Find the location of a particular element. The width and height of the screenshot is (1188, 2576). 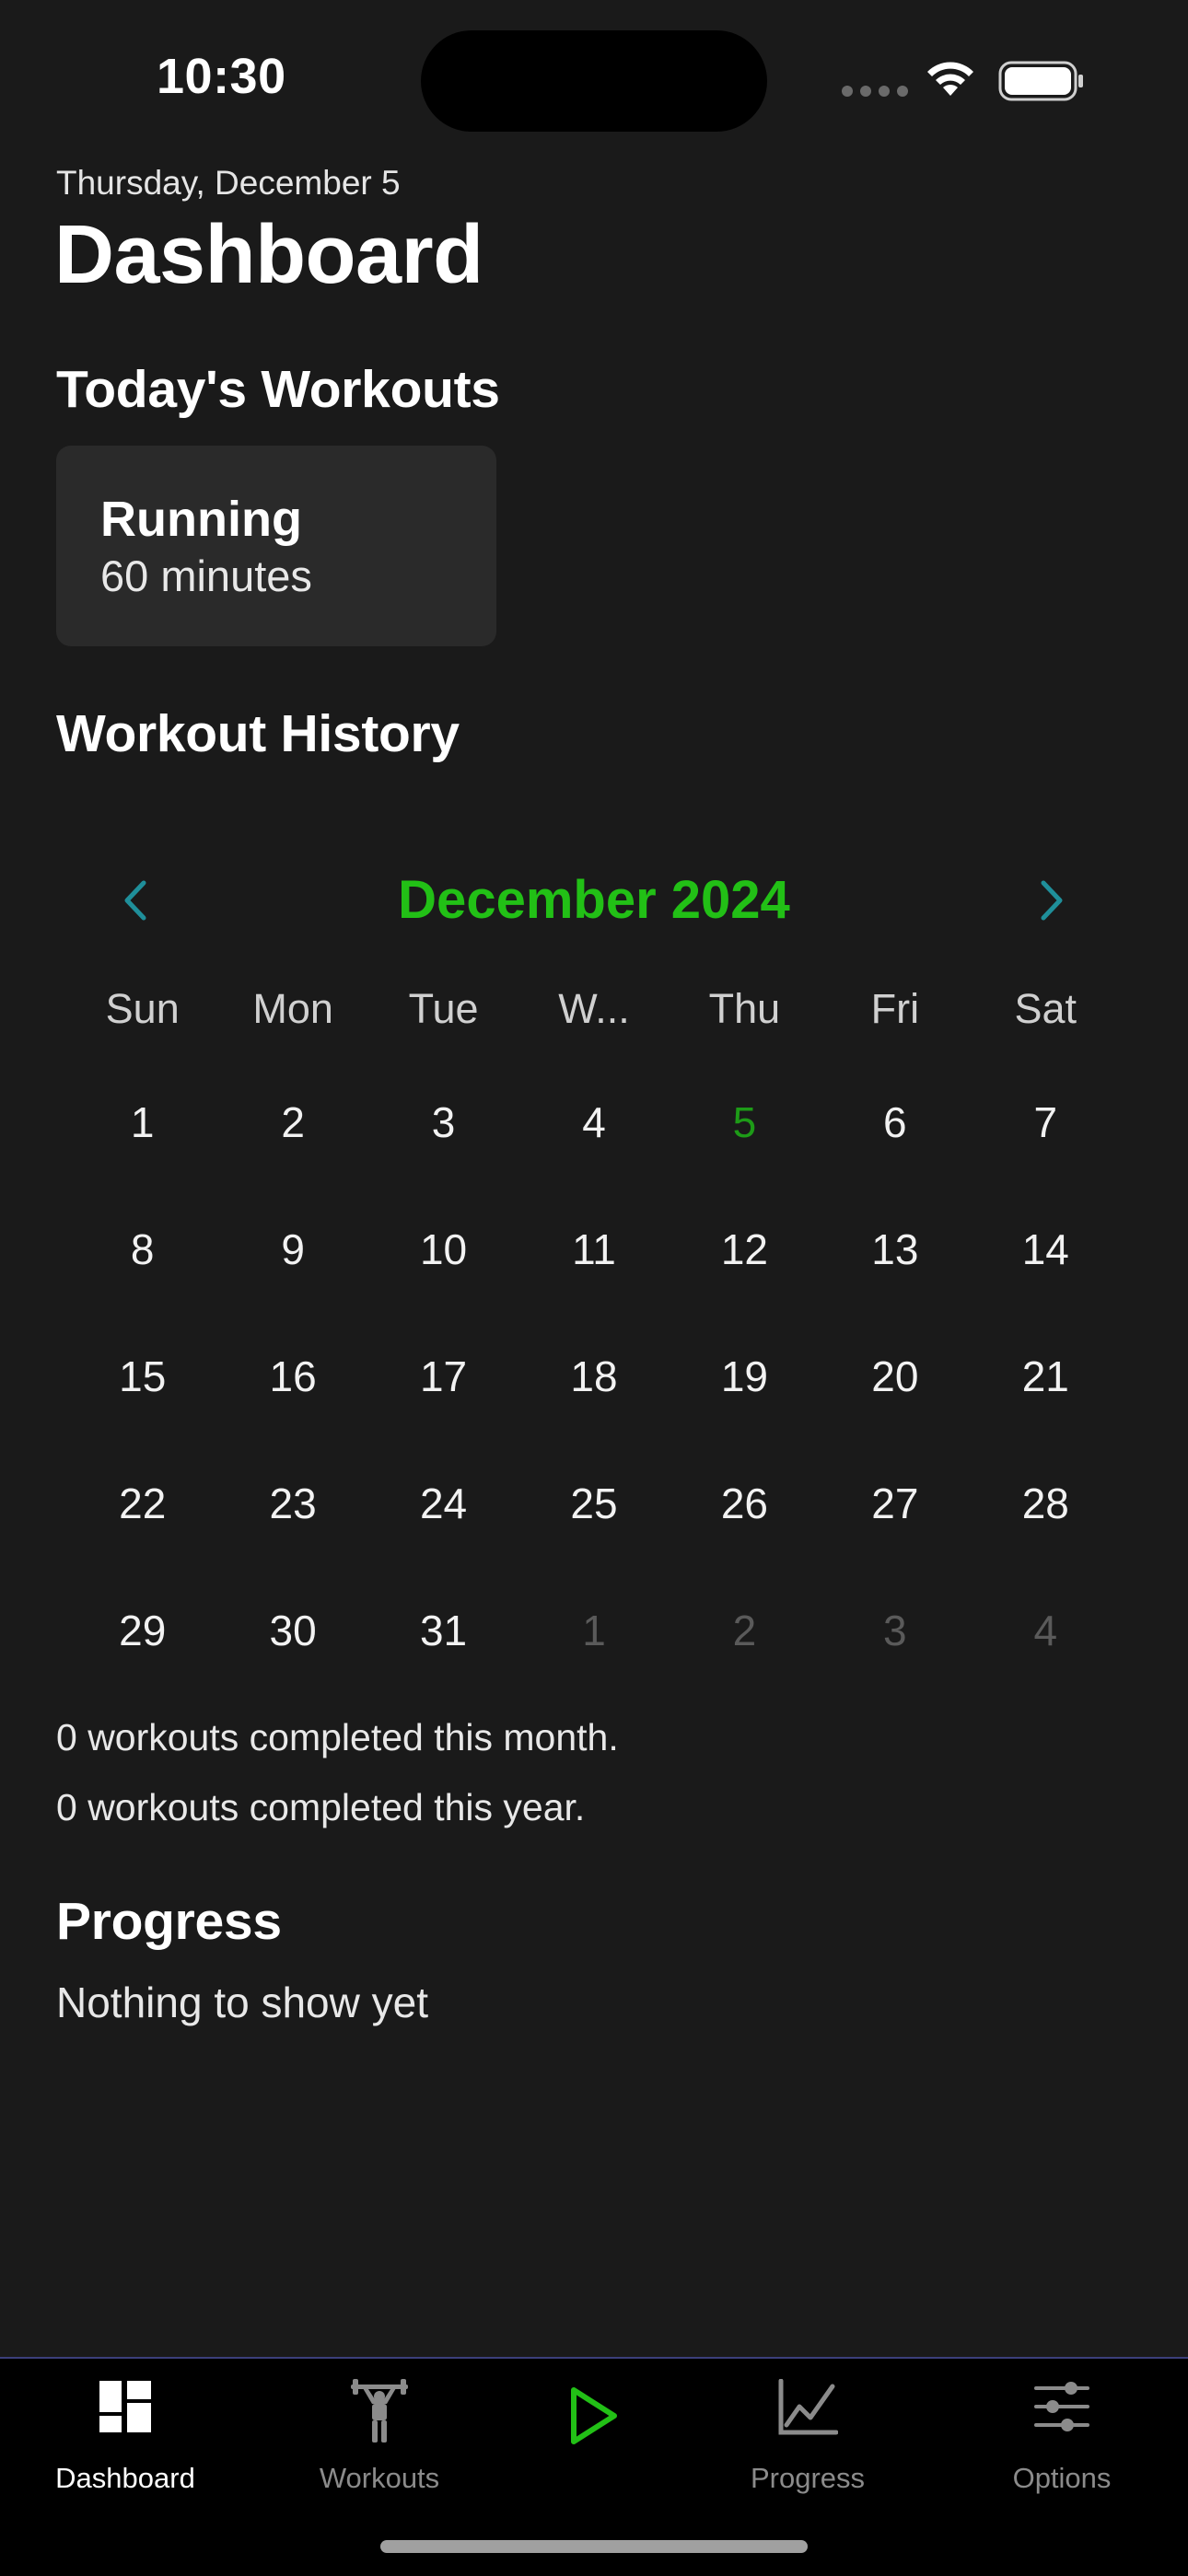

play-icon is located at coordinates (594, 2418).